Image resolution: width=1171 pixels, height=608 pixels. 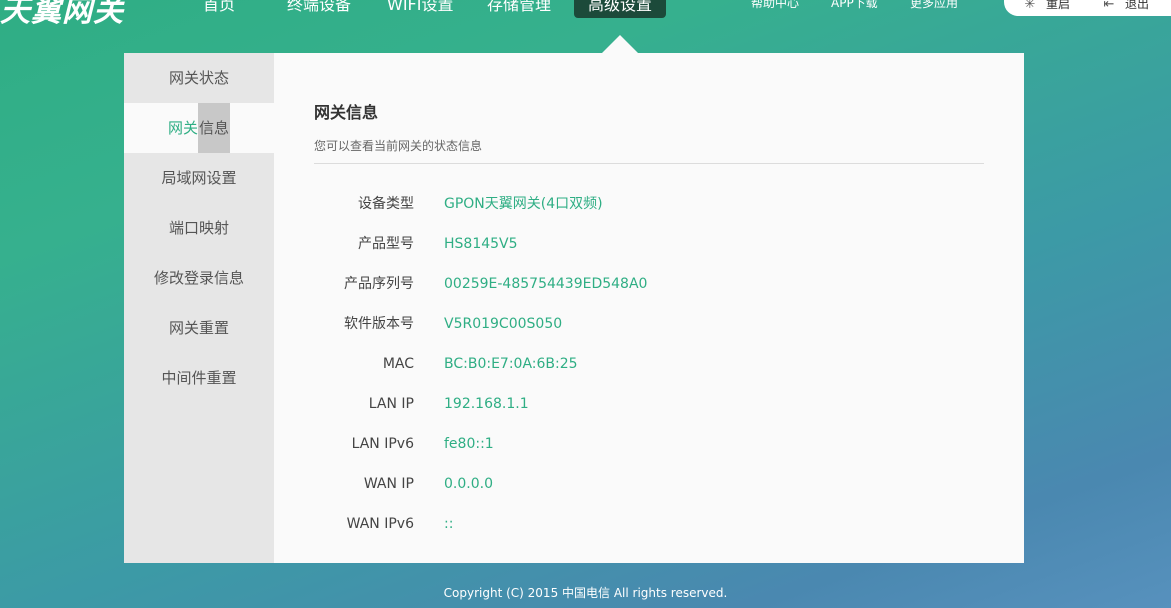 I want to click on restart-icon: ✳, so click(x=1030, y=6).